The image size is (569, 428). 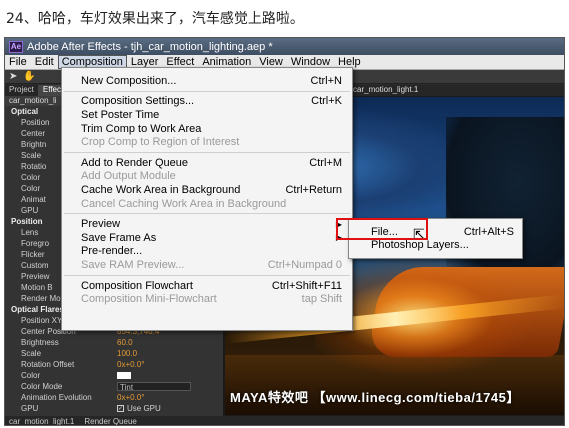 What do you see at coordinates (313, 189) in the screenshot?
I see `menu-item-shortcut: Ctrl+Return` at bounding box center [313, 189].